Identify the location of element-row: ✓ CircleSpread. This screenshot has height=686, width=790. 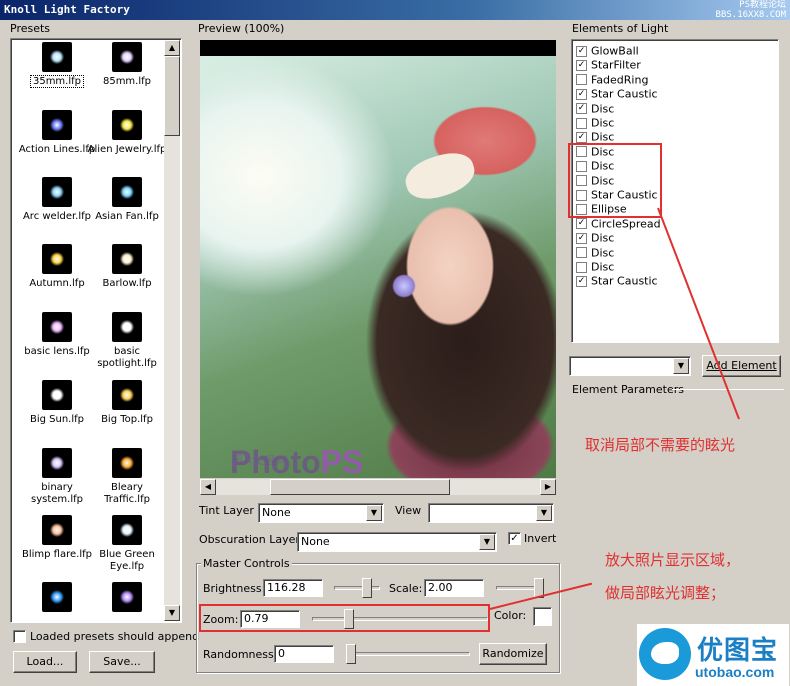
(618, 224).